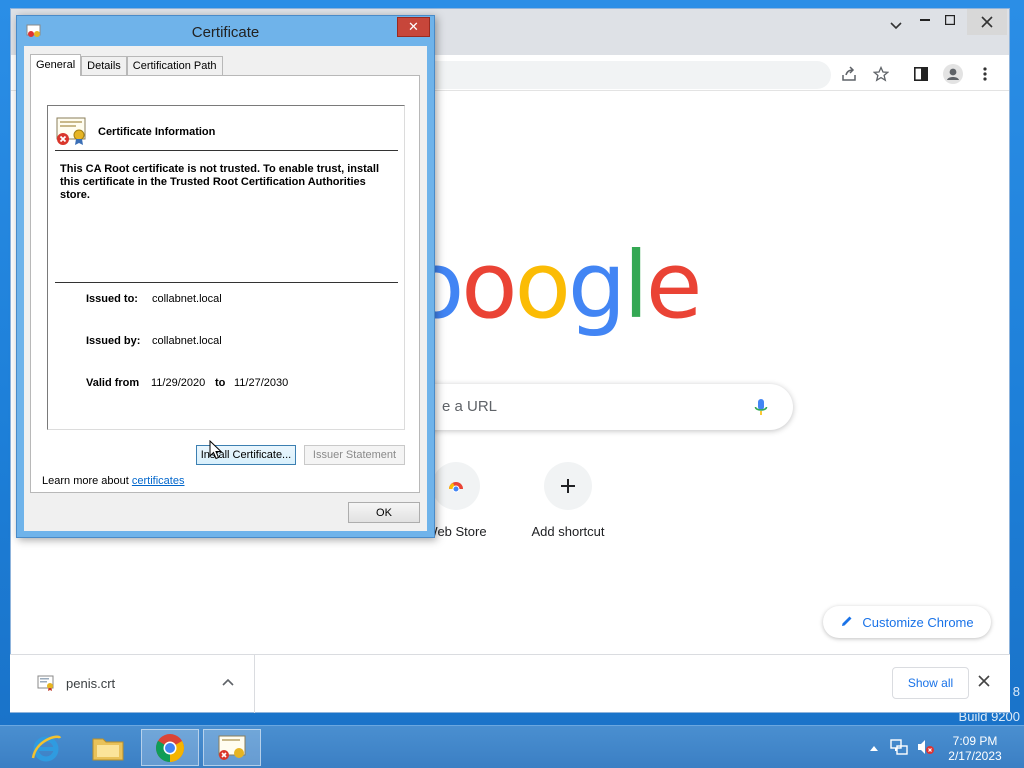 This screenshot has width=1024, height=768. I want to click on ok-button: OK, so click(384, 512).